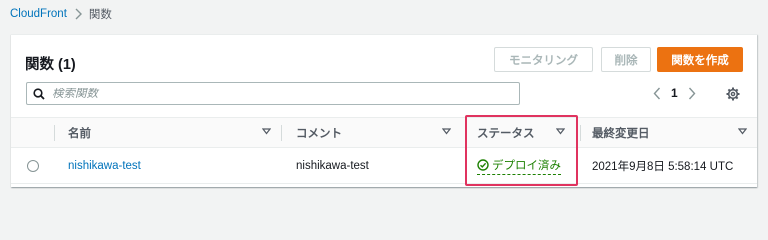 This screenshot has width=768, height=240. I want to click on row-name-cell: nishikawa-test, so click(104, 166).